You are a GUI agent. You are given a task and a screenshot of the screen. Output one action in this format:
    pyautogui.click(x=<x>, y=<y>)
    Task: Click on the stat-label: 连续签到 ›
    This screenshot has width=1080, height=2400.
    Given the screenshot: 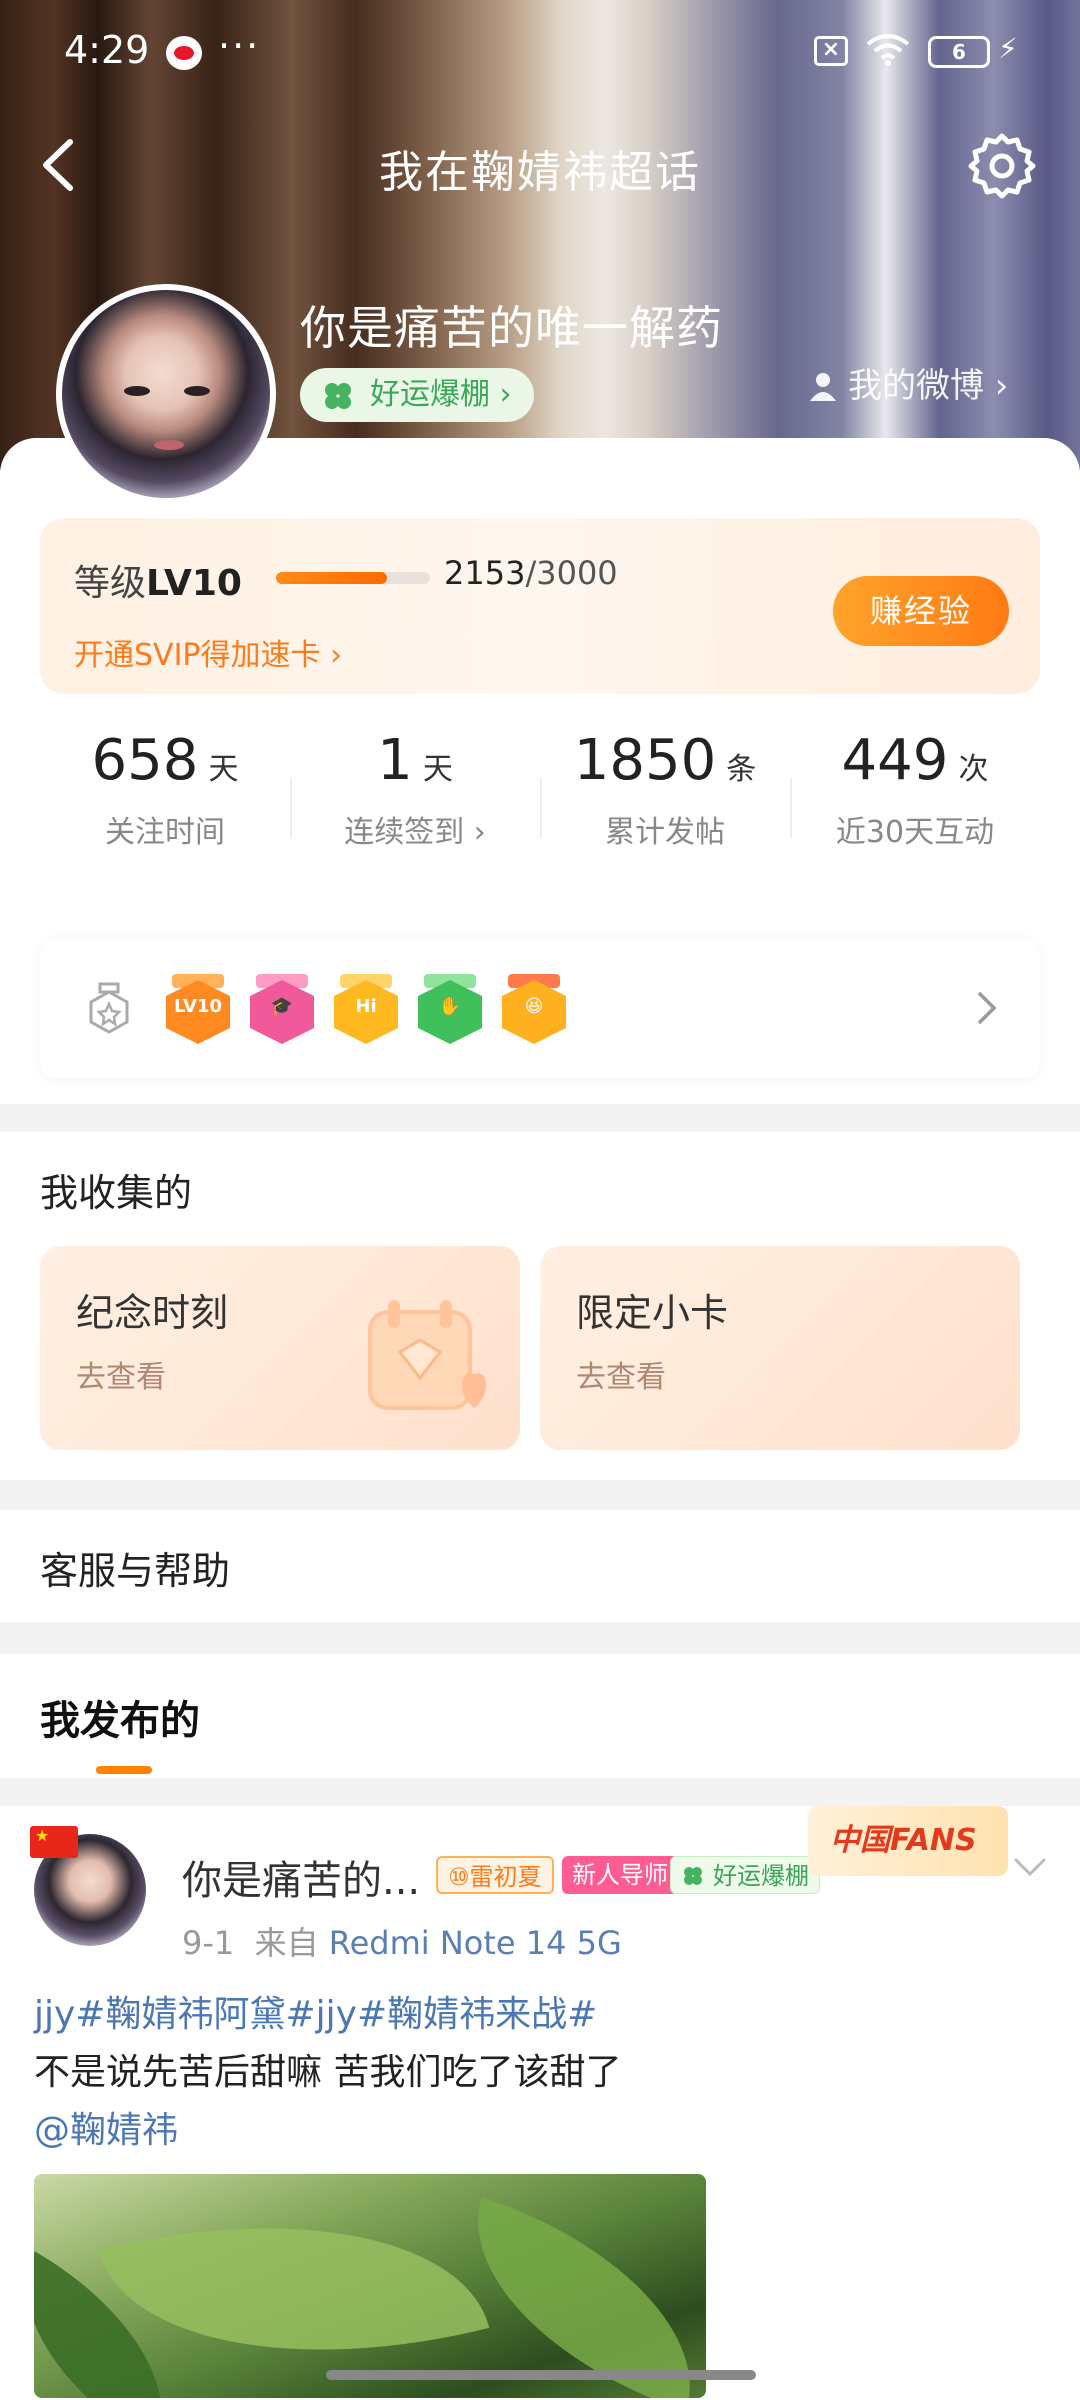 What is the action you would take?
    pyautogui.click(x=415, y=832)
    